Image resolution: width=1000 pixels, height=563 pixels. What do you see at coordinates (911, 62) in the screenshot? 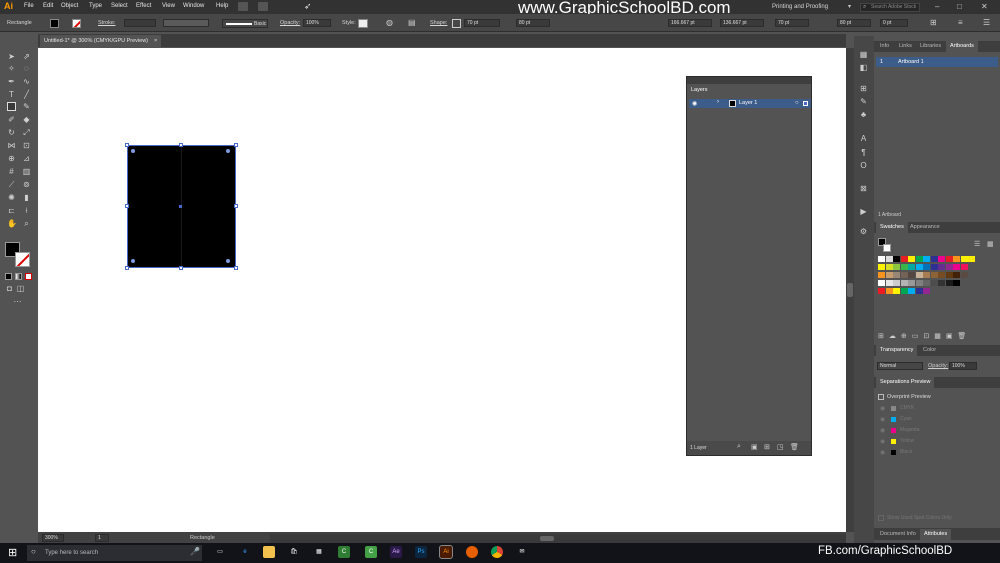
I see `artboard-name: Artboard 1` at bounding box center [911, 62].